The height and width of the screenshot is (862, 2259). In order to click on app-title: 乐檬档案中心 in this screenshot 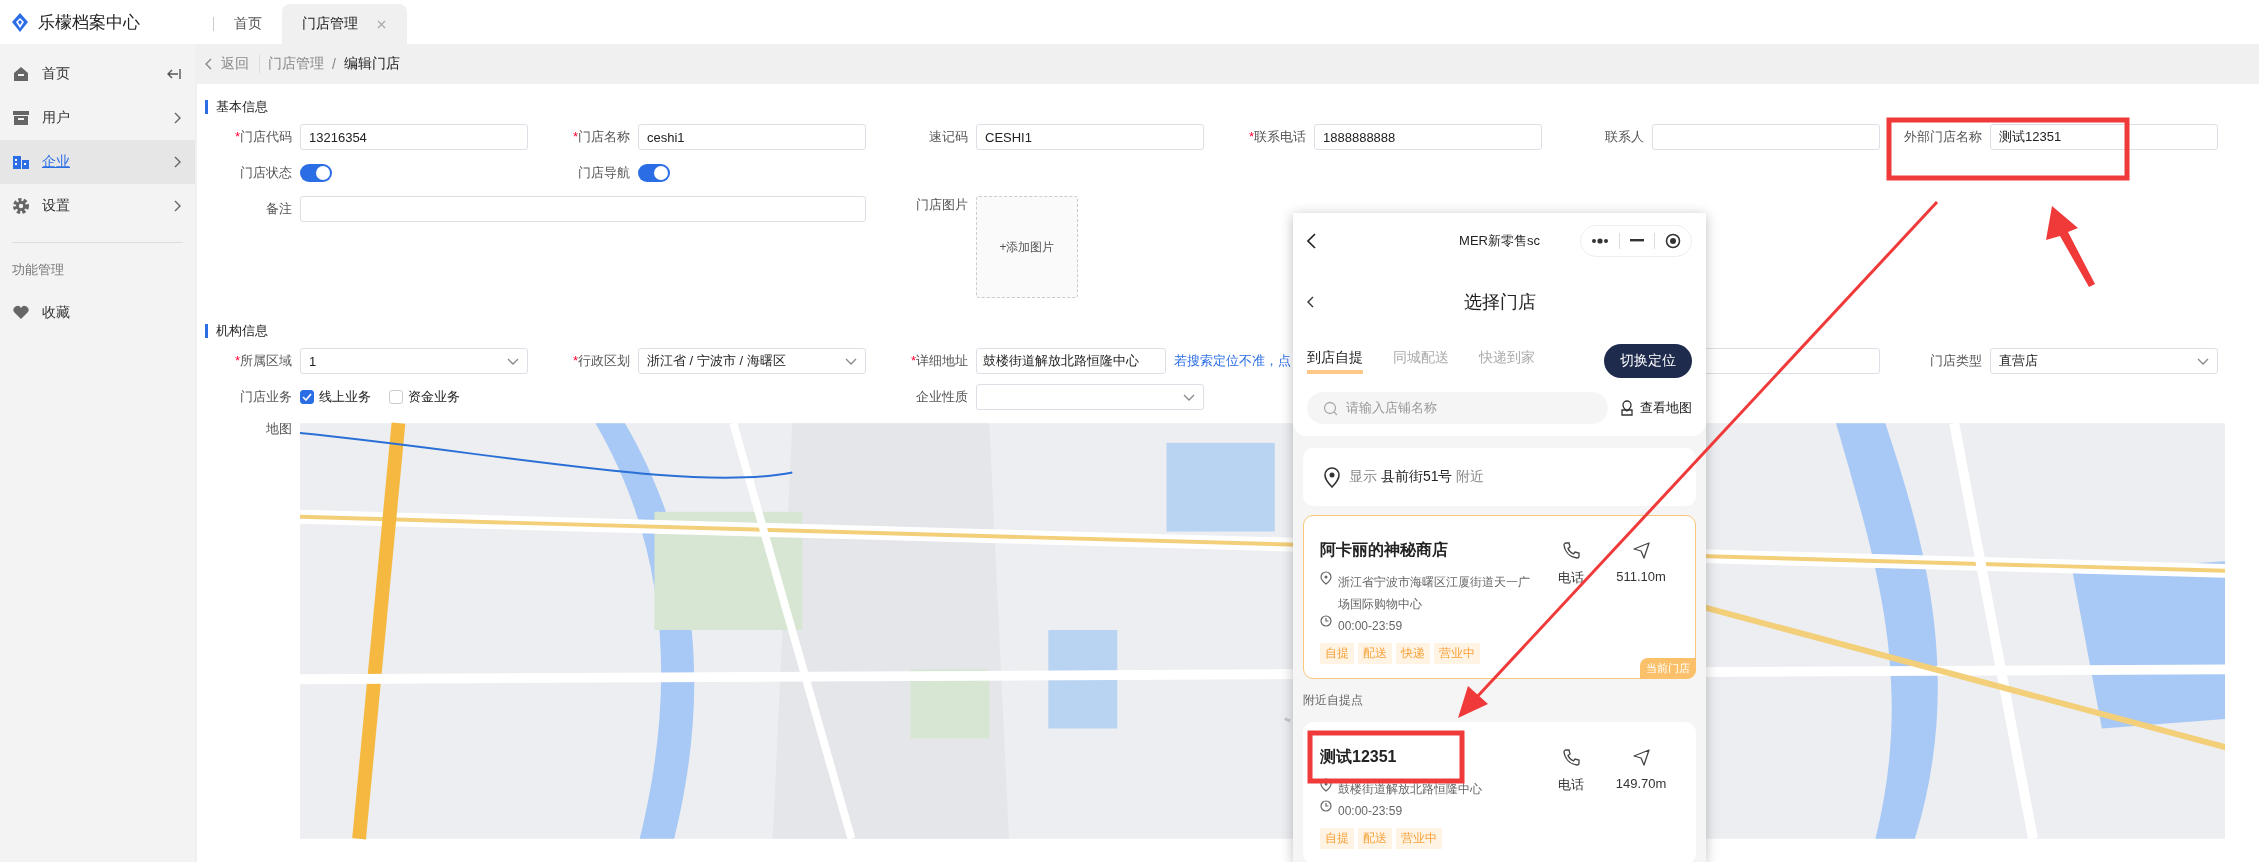, I will do `click(89, 22)`.